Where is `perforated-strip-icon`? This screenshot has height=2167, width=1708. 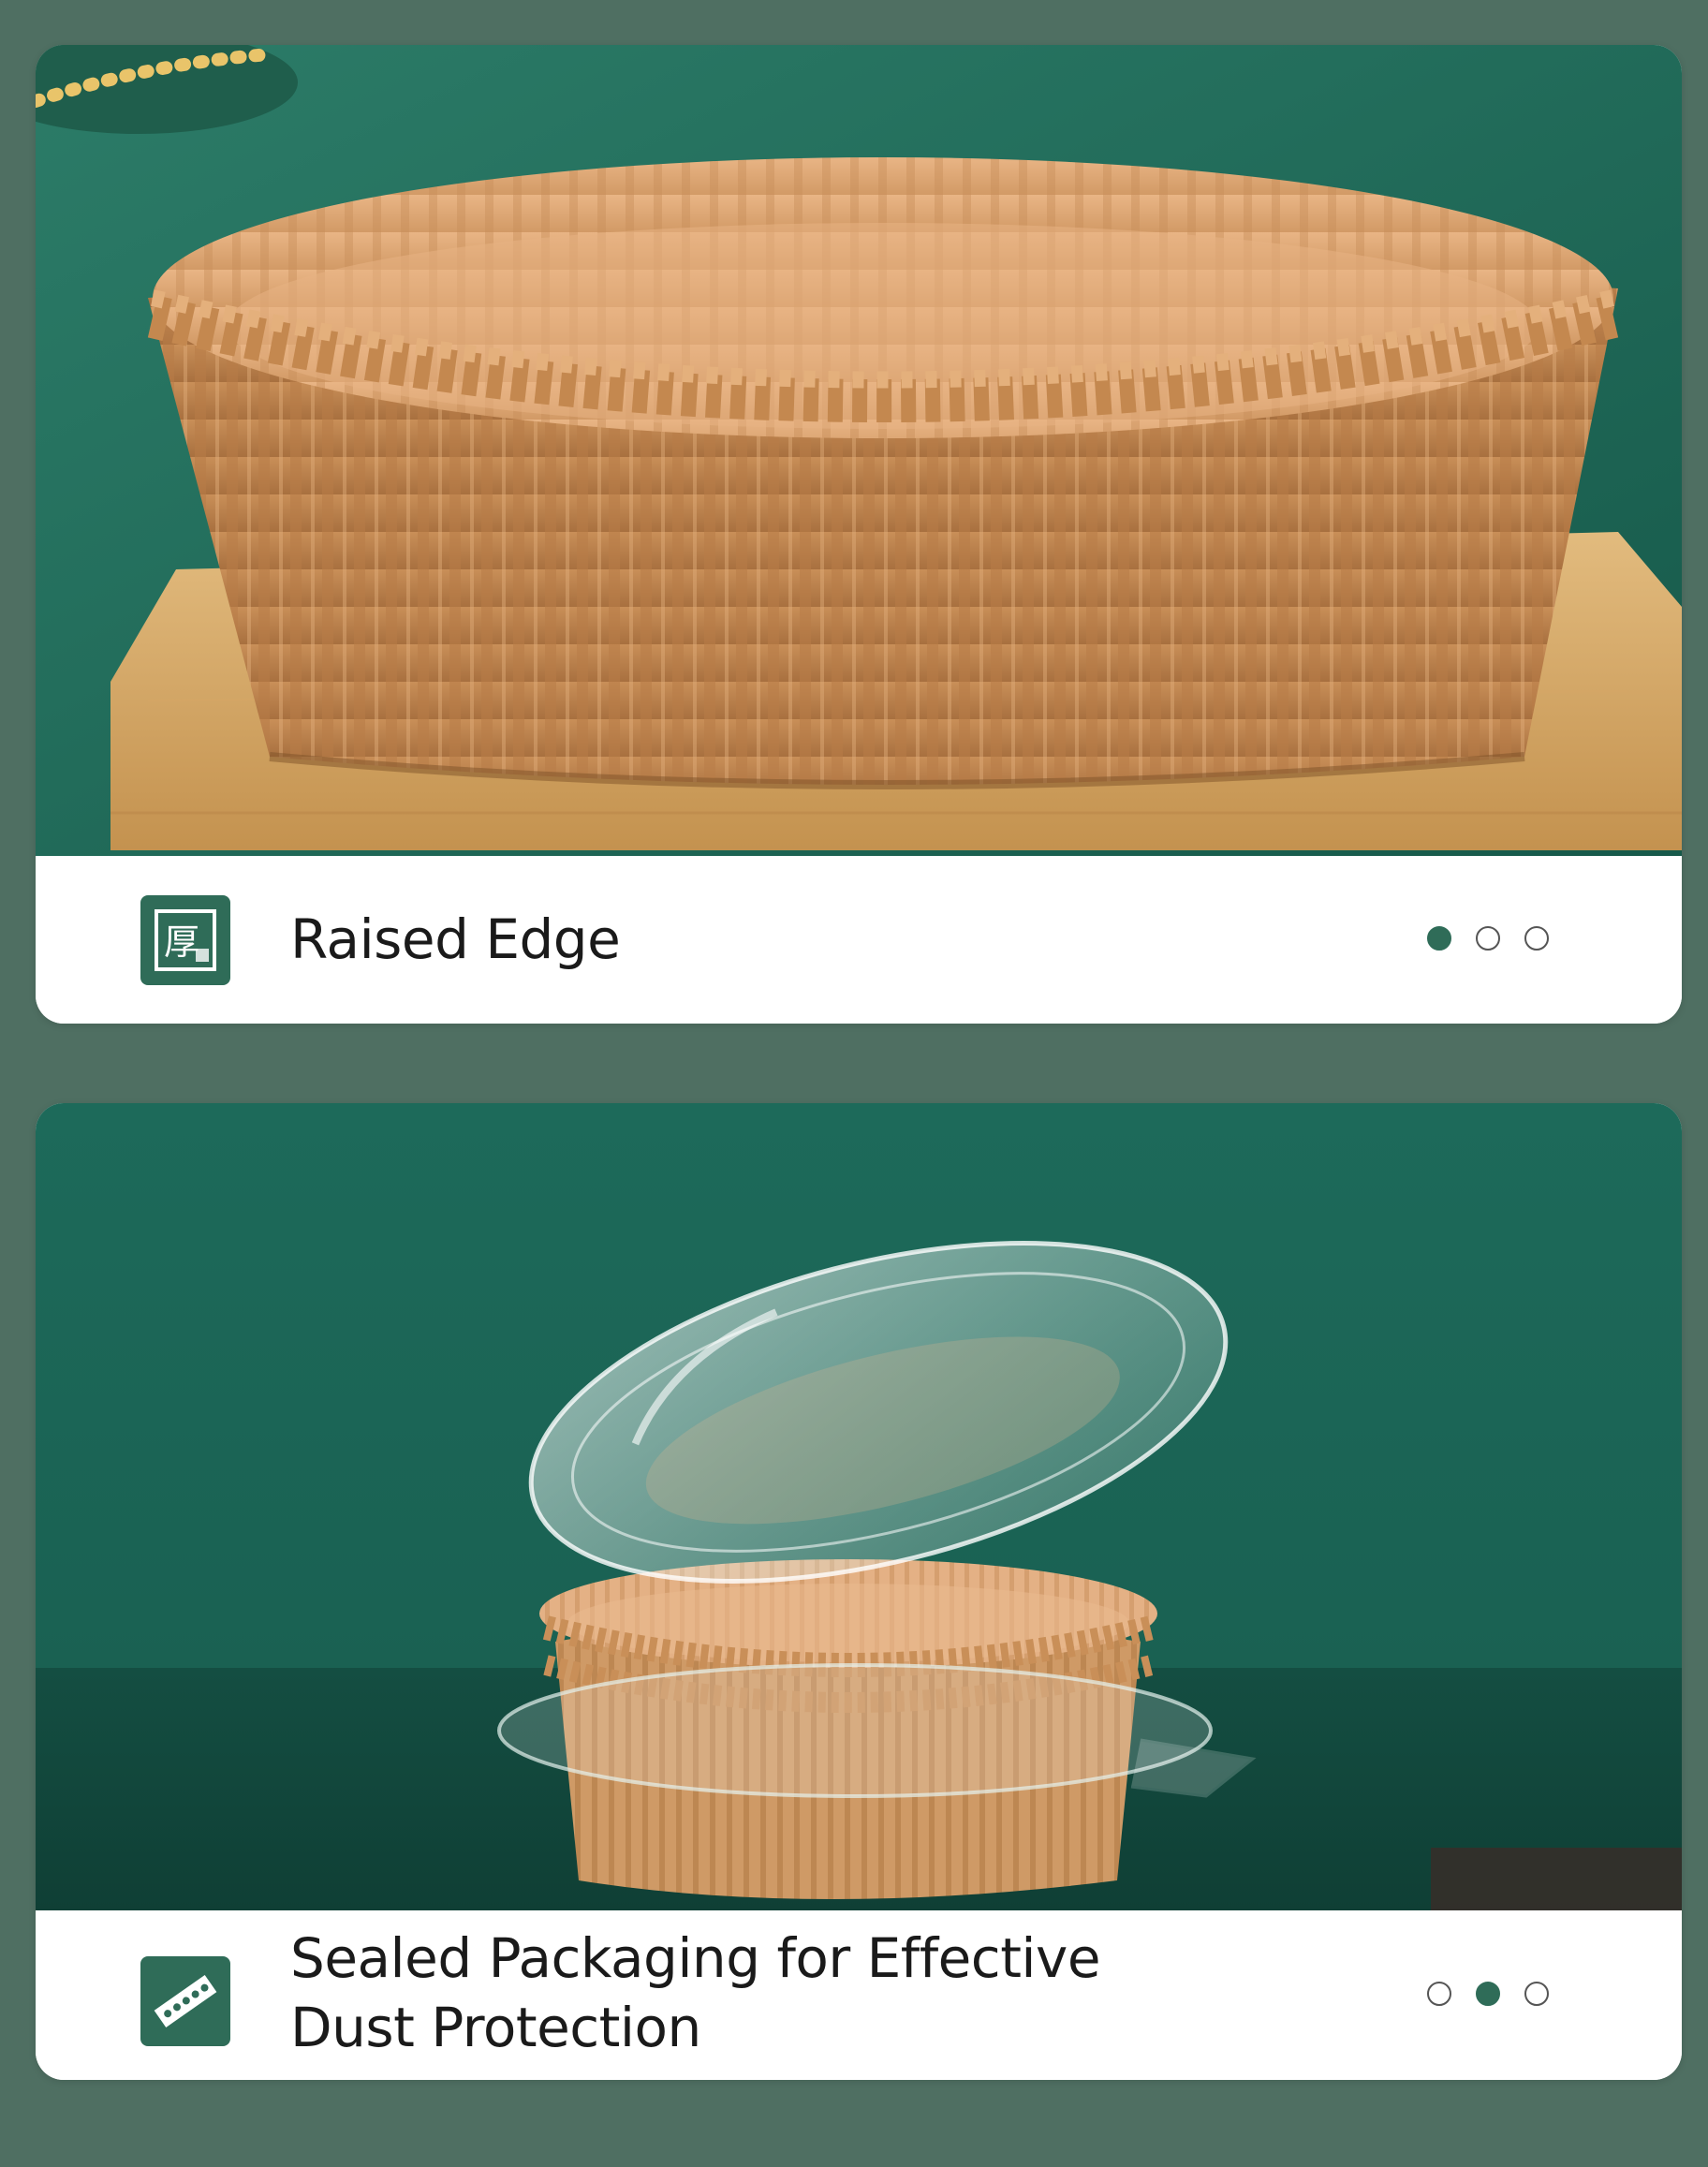 perforated-strip-icon is located at coordinates (185, 2001).